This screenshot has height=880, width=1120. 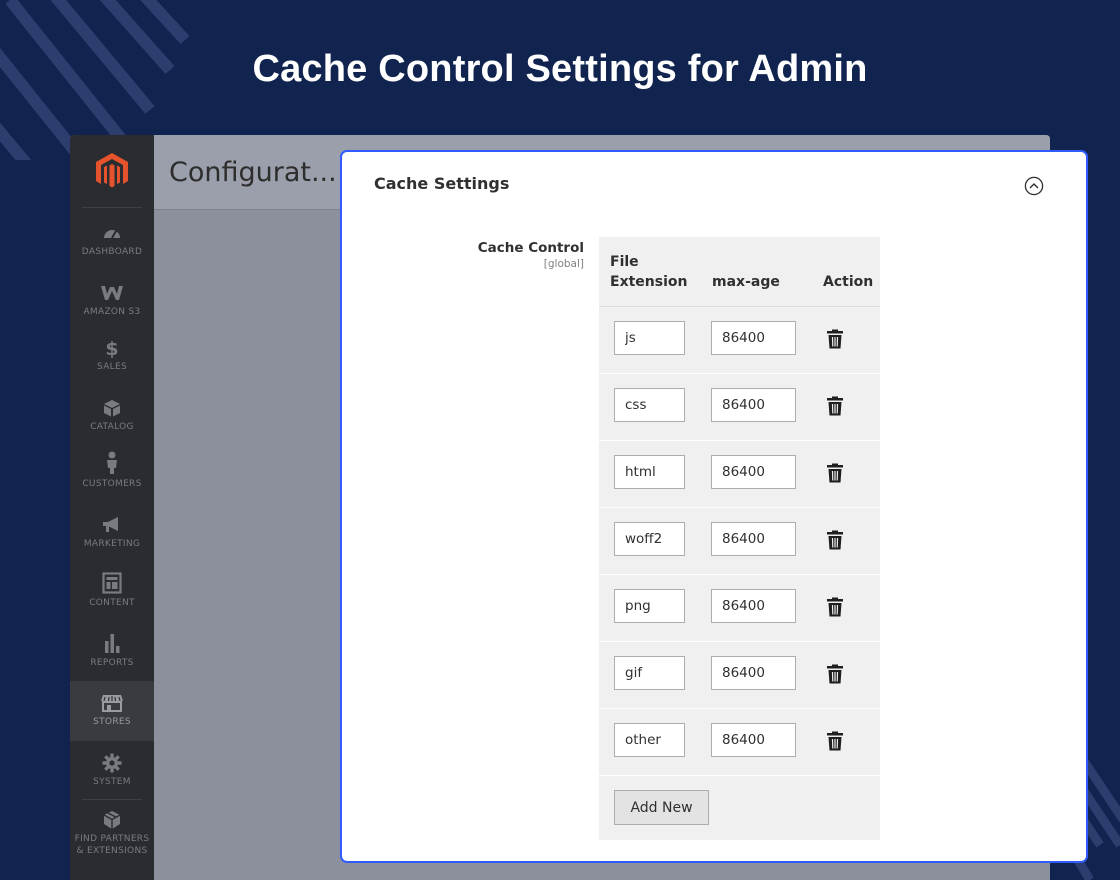 I want to click on store-icon, so click(x=112, y=703).